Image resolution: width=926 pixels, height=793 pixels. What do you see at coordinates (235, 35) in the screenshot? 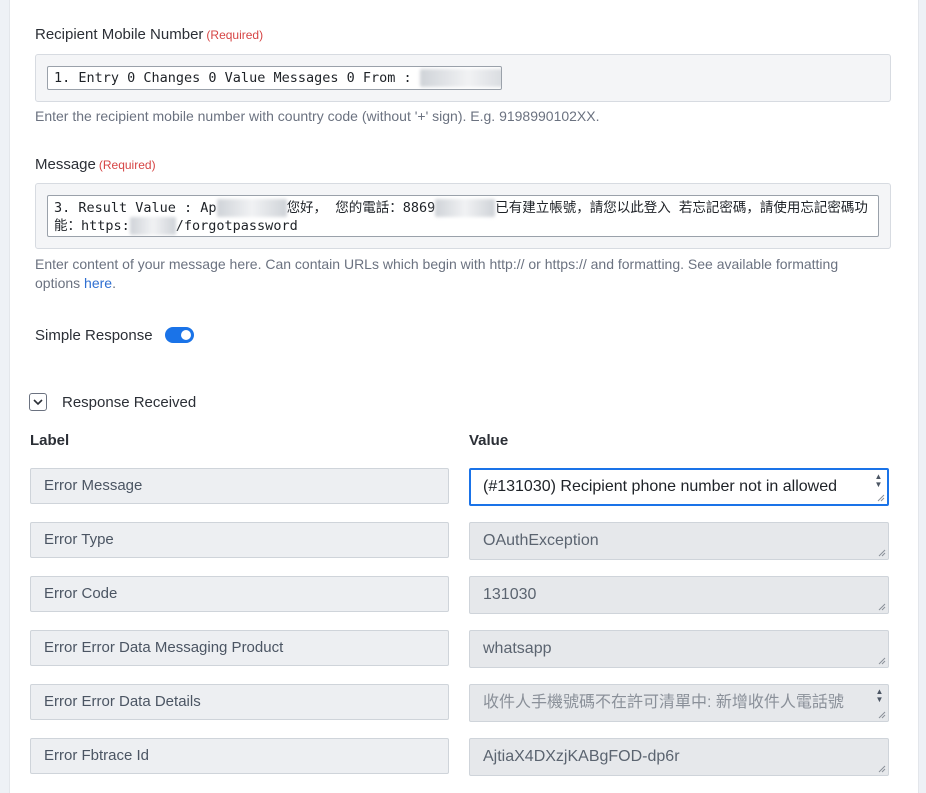
I see `recipient-required-tag: (Required)` at bounding box center [235, 35].